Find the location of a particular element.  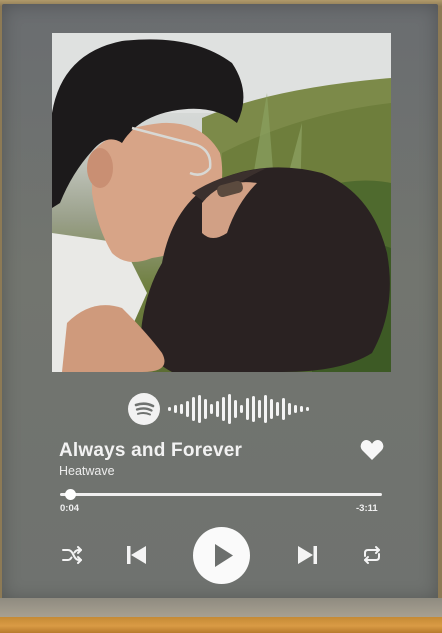

shuffle-icon is located at coordinates (72, 555).